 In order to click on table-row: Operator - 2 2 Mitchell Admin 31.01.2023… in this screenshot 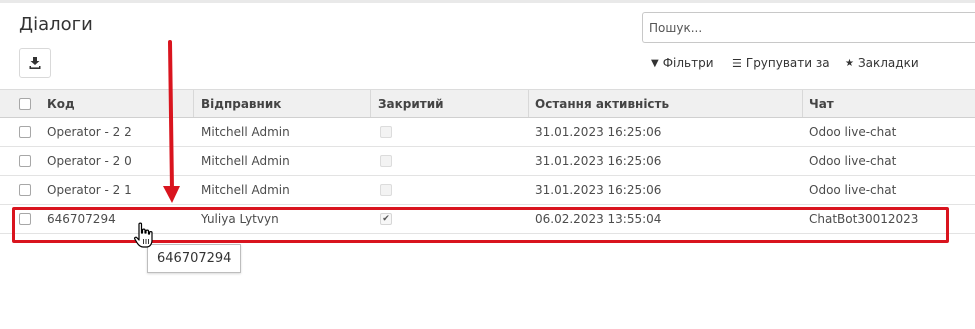, I will do `click(487, 132)`.